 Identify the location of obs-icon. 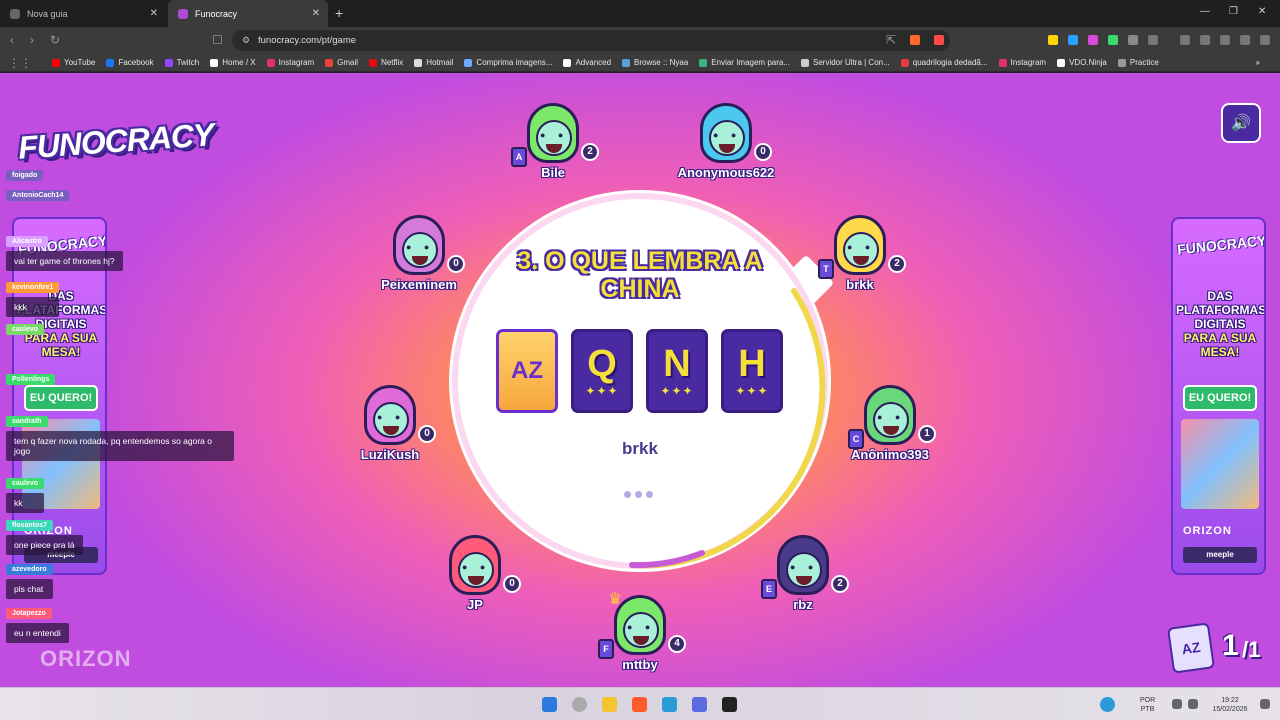
(729, 704).